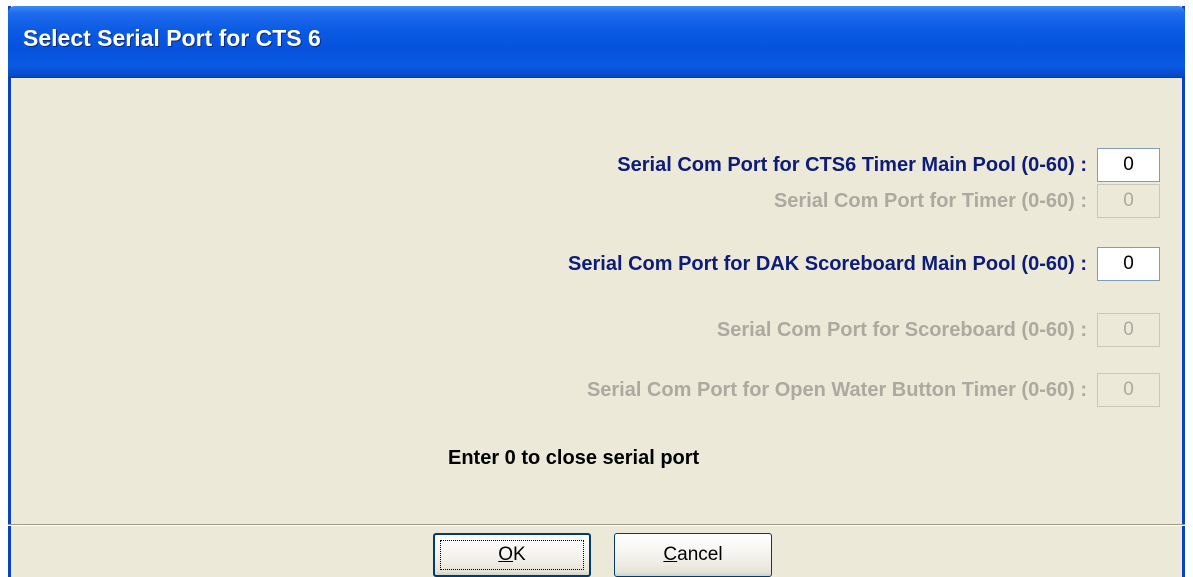  I want to click on port-input-timer: 0, so click(1128, 201).